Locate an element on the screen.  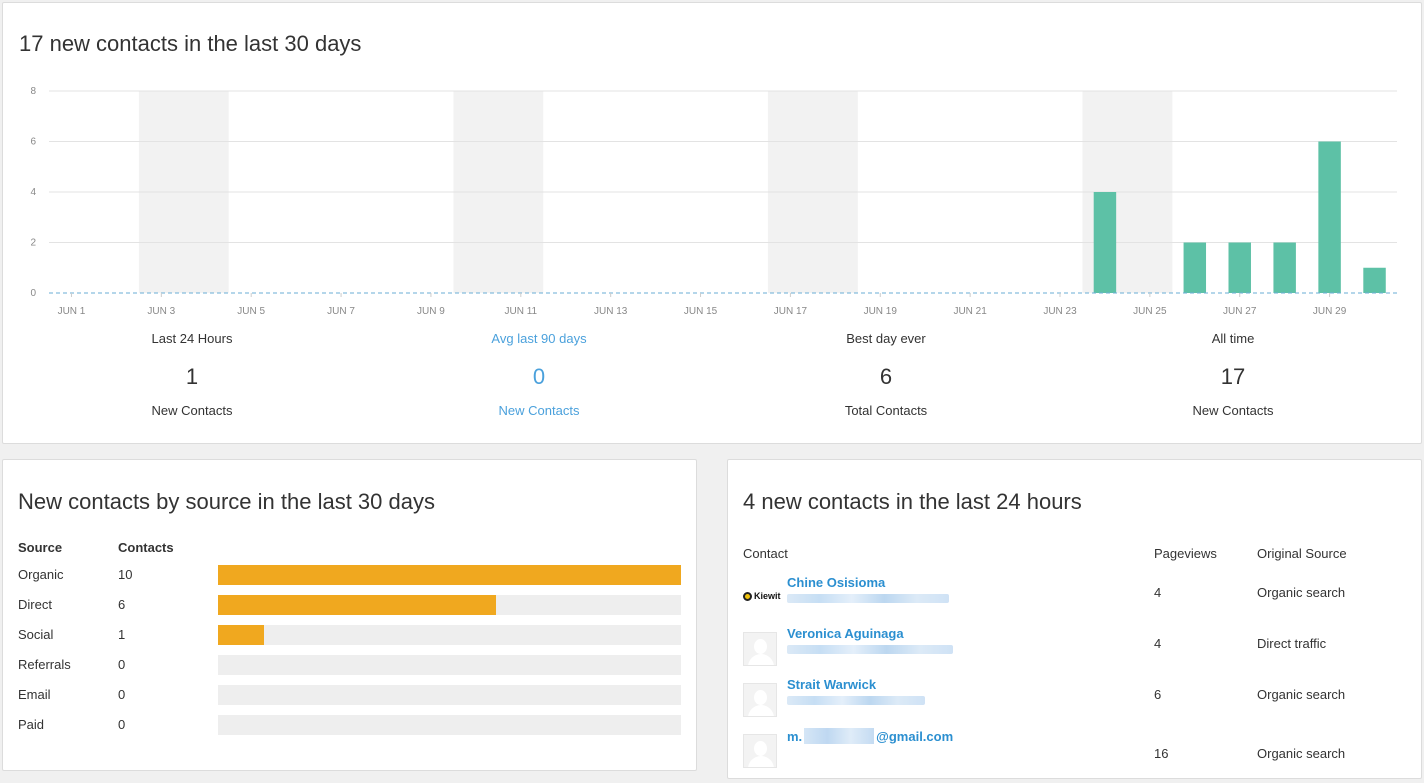
source-column-header: Source is located at coordinates (40, 547).